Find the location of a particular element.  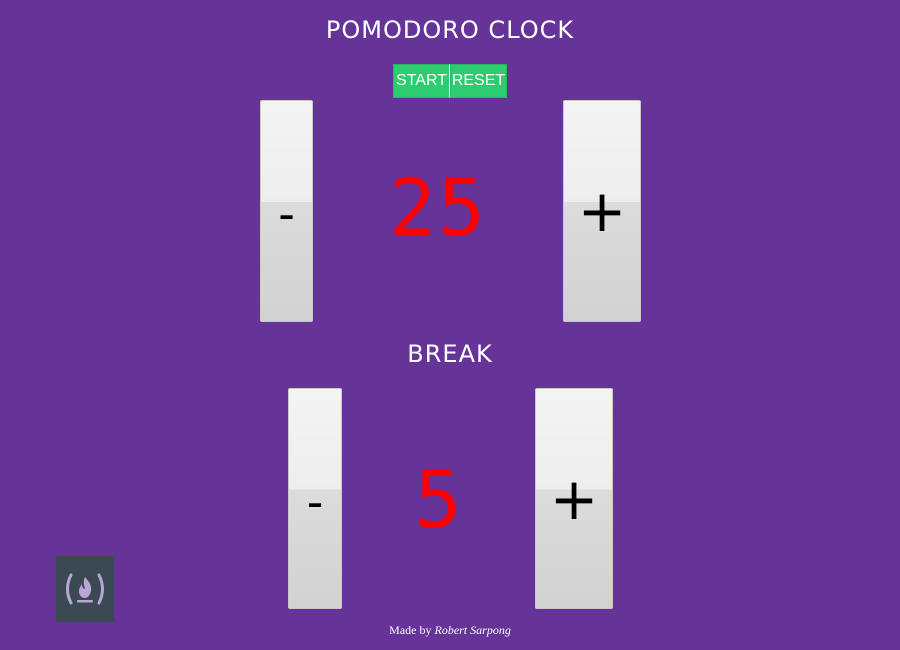

session-increase-button: + is located at coordinates (602, 211).